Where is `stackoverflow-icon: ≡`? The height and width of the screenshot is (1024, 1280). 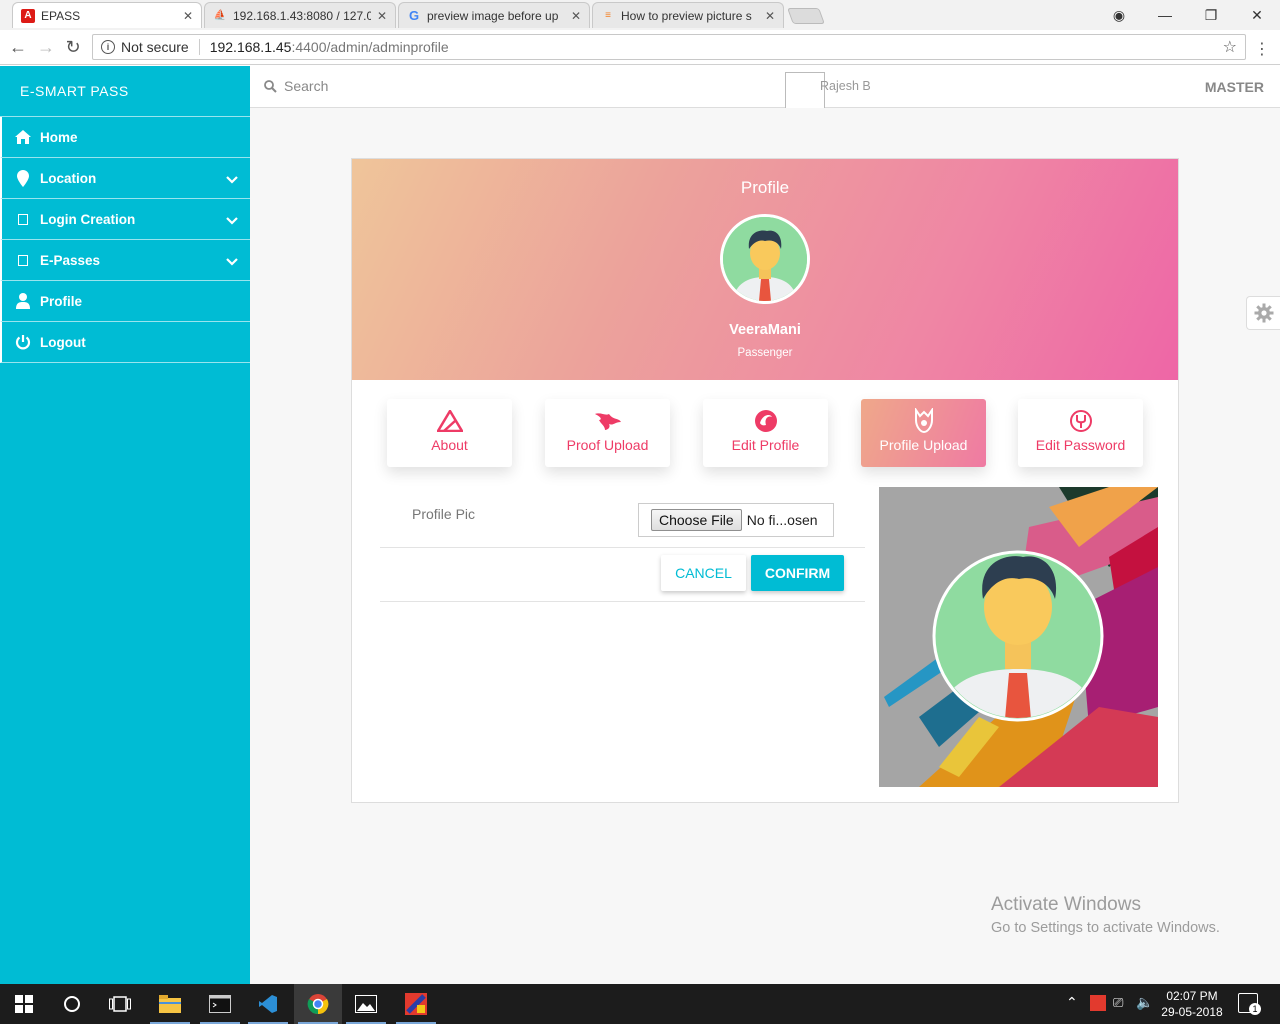
stackoverflow-icon: ≡ is located at coordinates (608, 15).